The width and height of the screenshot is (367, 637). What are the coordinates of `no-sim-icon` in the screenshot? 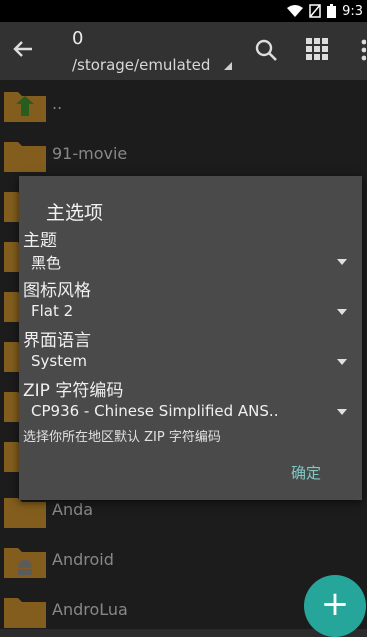 It's located at (315, 11).